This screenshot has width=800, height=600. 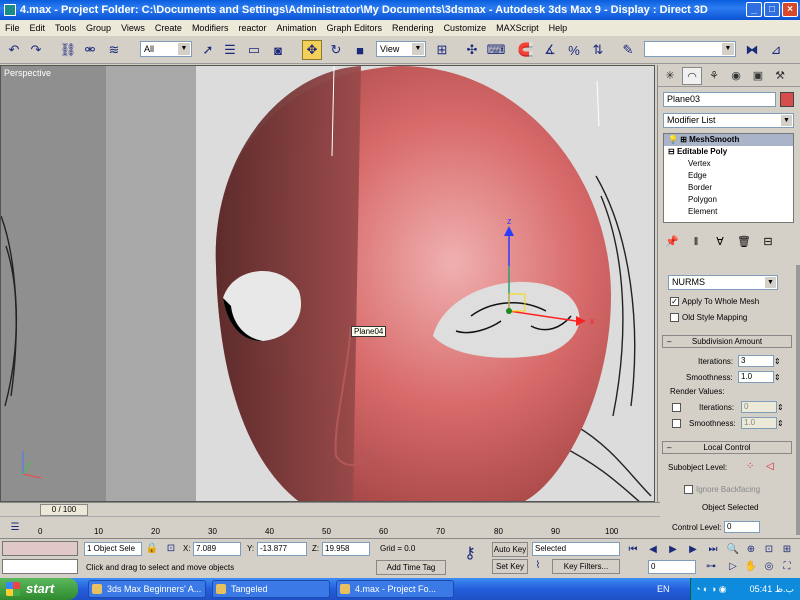 I want to click on auto-key-button: Auto Key, so click(x=510, y=549).